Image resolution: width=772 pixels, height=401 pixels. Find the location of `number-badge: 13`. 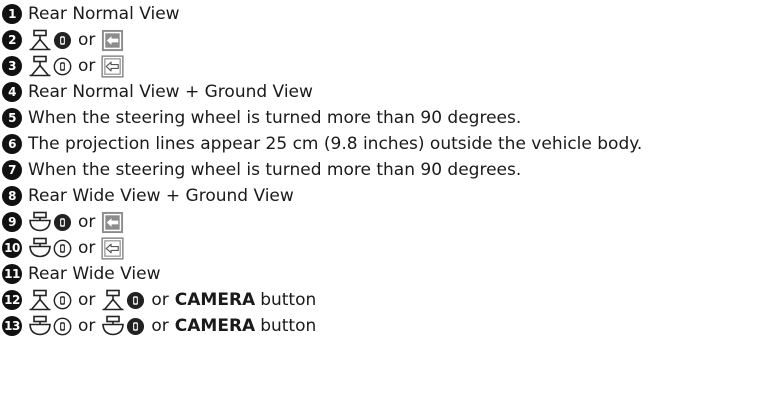

number-badge: 13 is located at coordinates (12, 326).